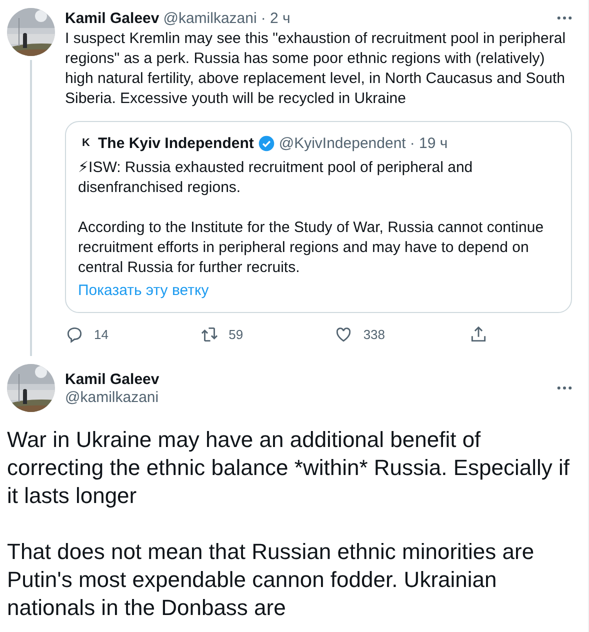  Describe the element at coordinates (275, 18) in the screenshot. I see `timestamp: · 2 ч` at that location.